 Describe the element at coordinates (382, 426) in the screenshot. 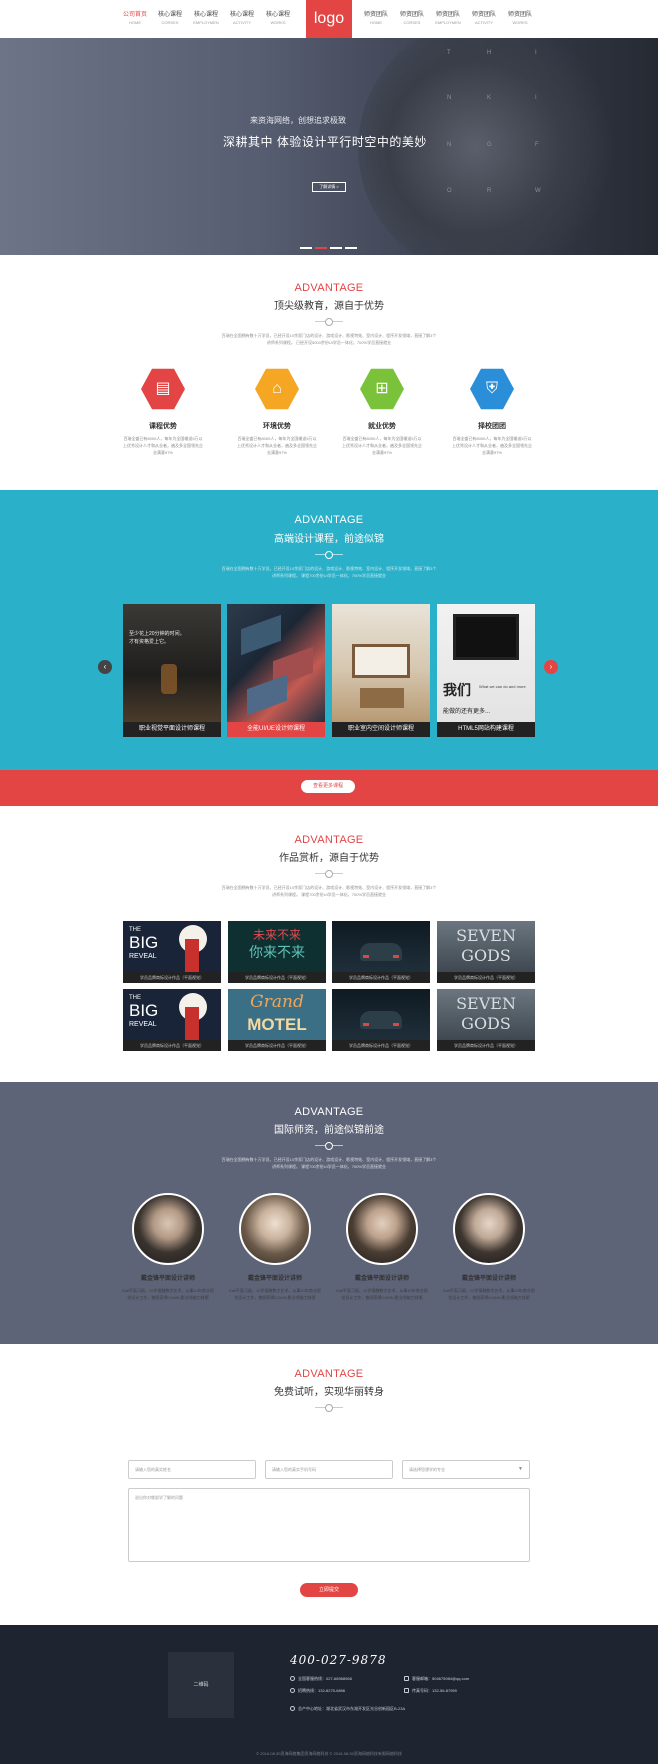

I see `advantage-title: 就业优势` at that location.